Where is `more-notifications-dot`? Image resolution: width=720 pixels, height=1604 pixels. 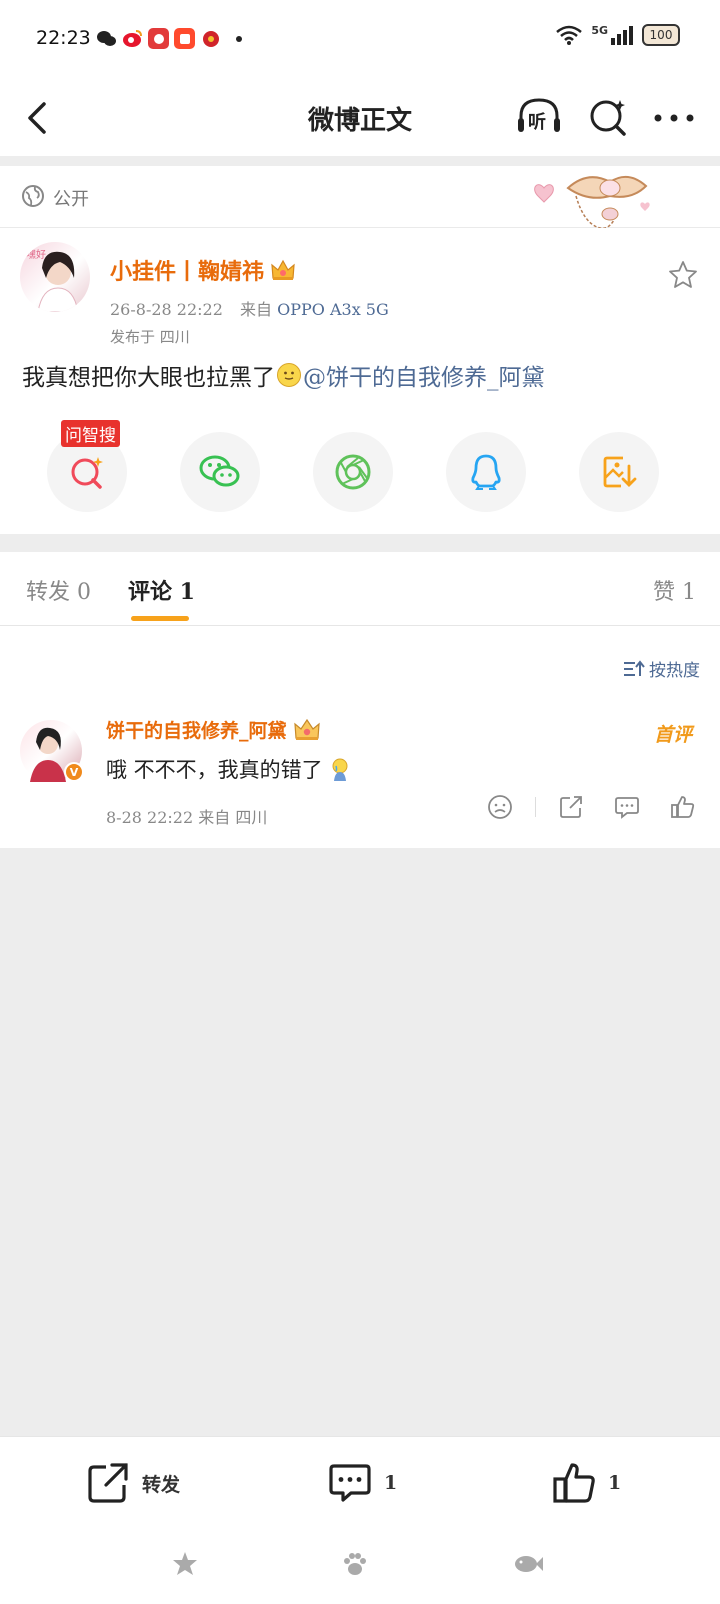
more-notifications-dot is located at coordinates (239, 38).